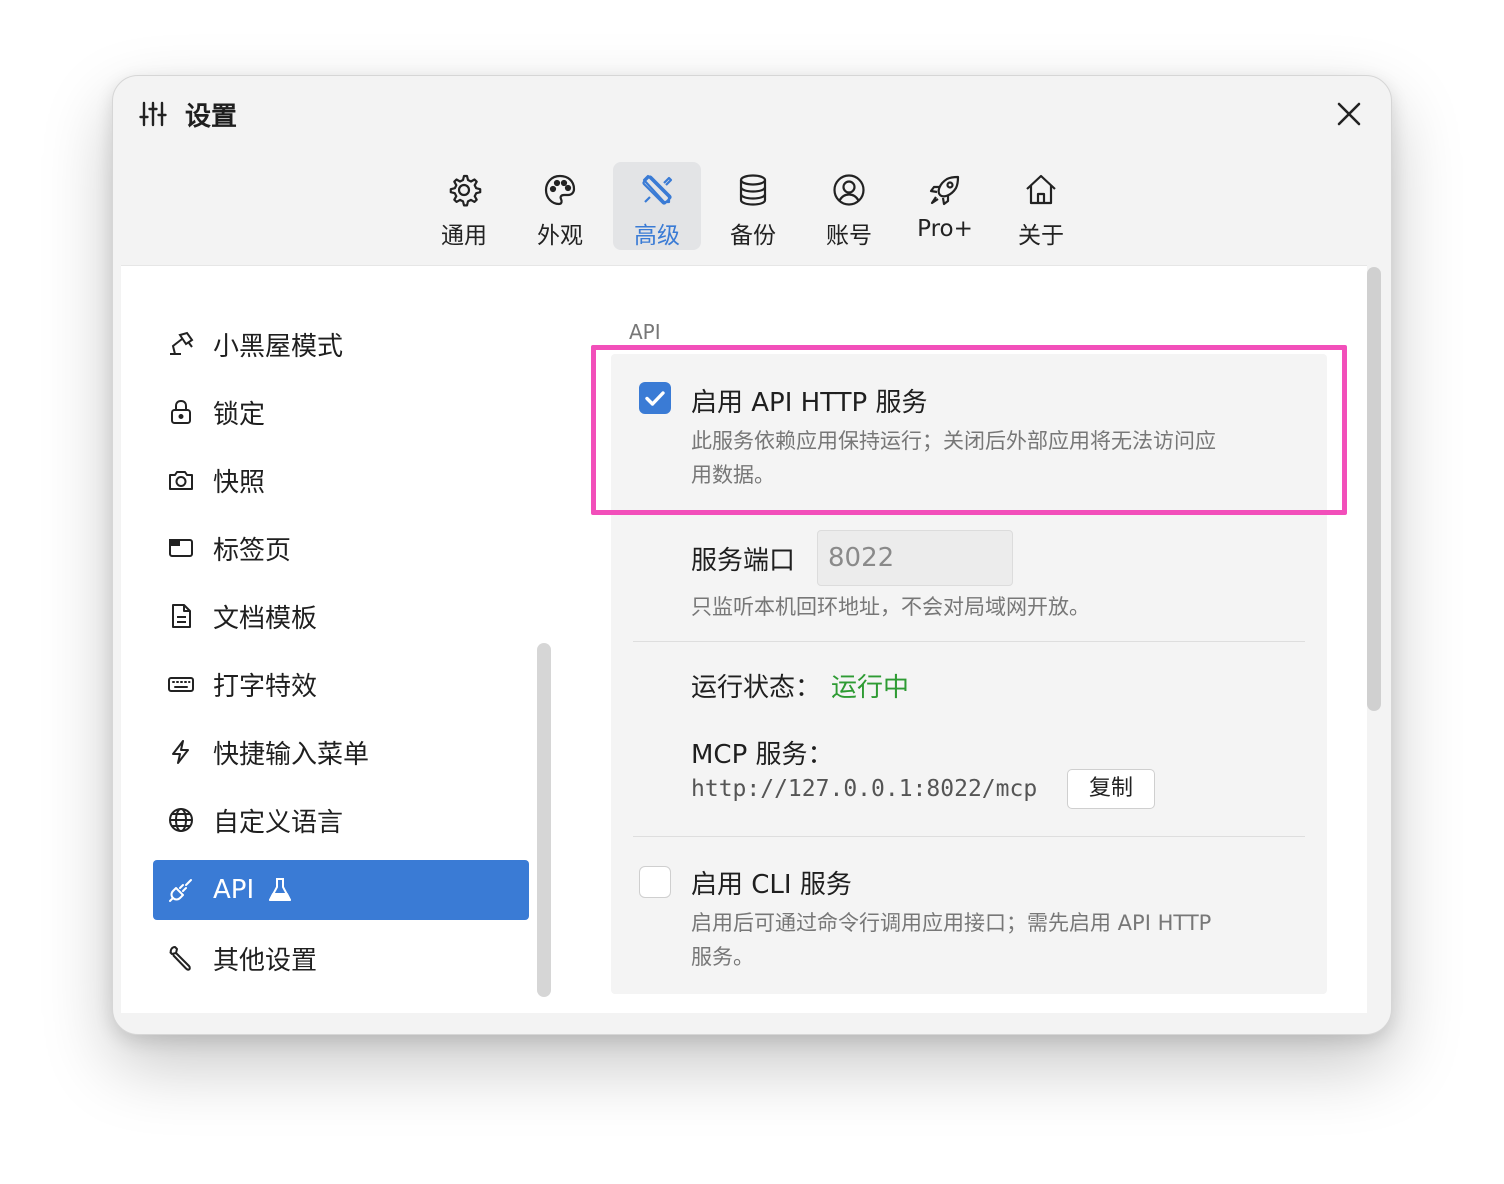 This screenshot has height=1184, width=1504. What do you see at coordinates (181, 480) in the screenshot?
I see `camera-icon` at bounding box center [181, 480].